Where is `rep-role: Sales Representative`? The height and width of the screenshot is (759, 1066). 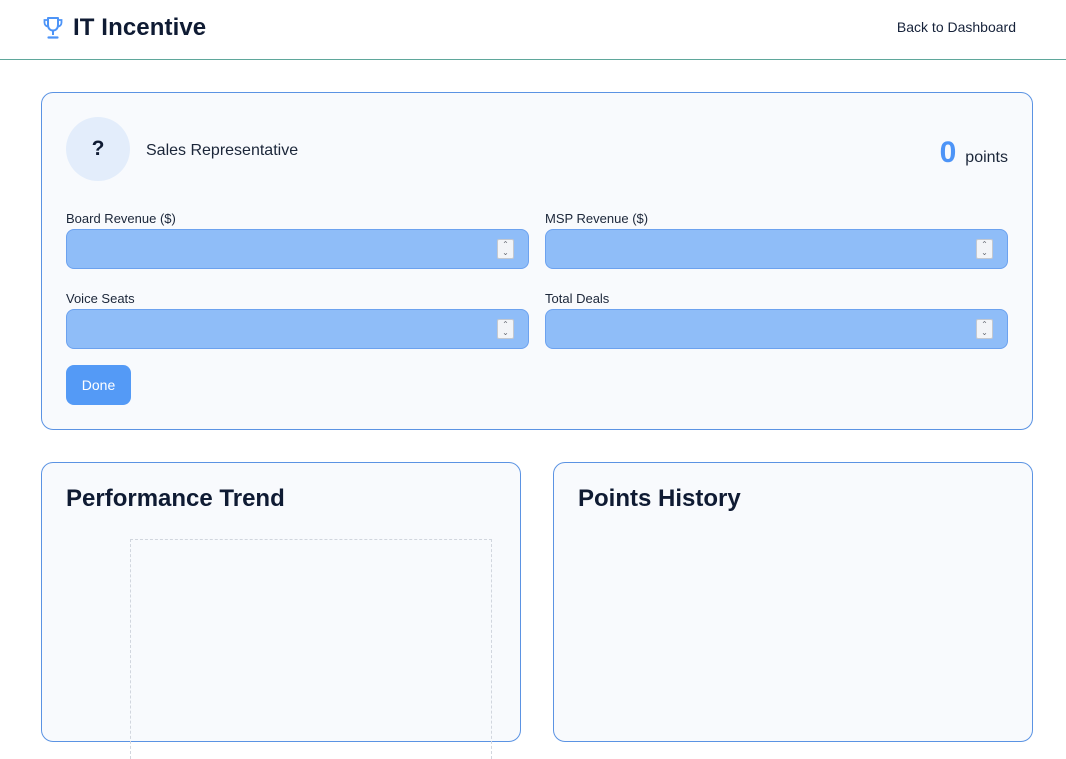 rep-role: Sales Representative is located at coordinates (222, 150).